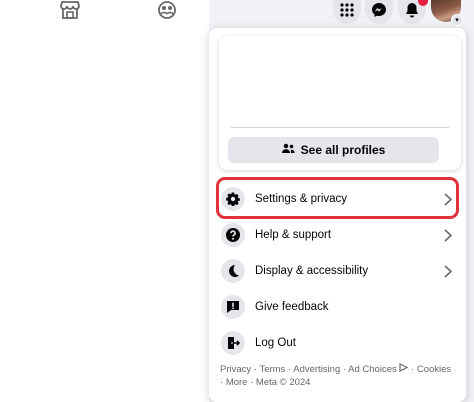  I want to click on give-feedback-label: Give feedback, so click(292, 307).